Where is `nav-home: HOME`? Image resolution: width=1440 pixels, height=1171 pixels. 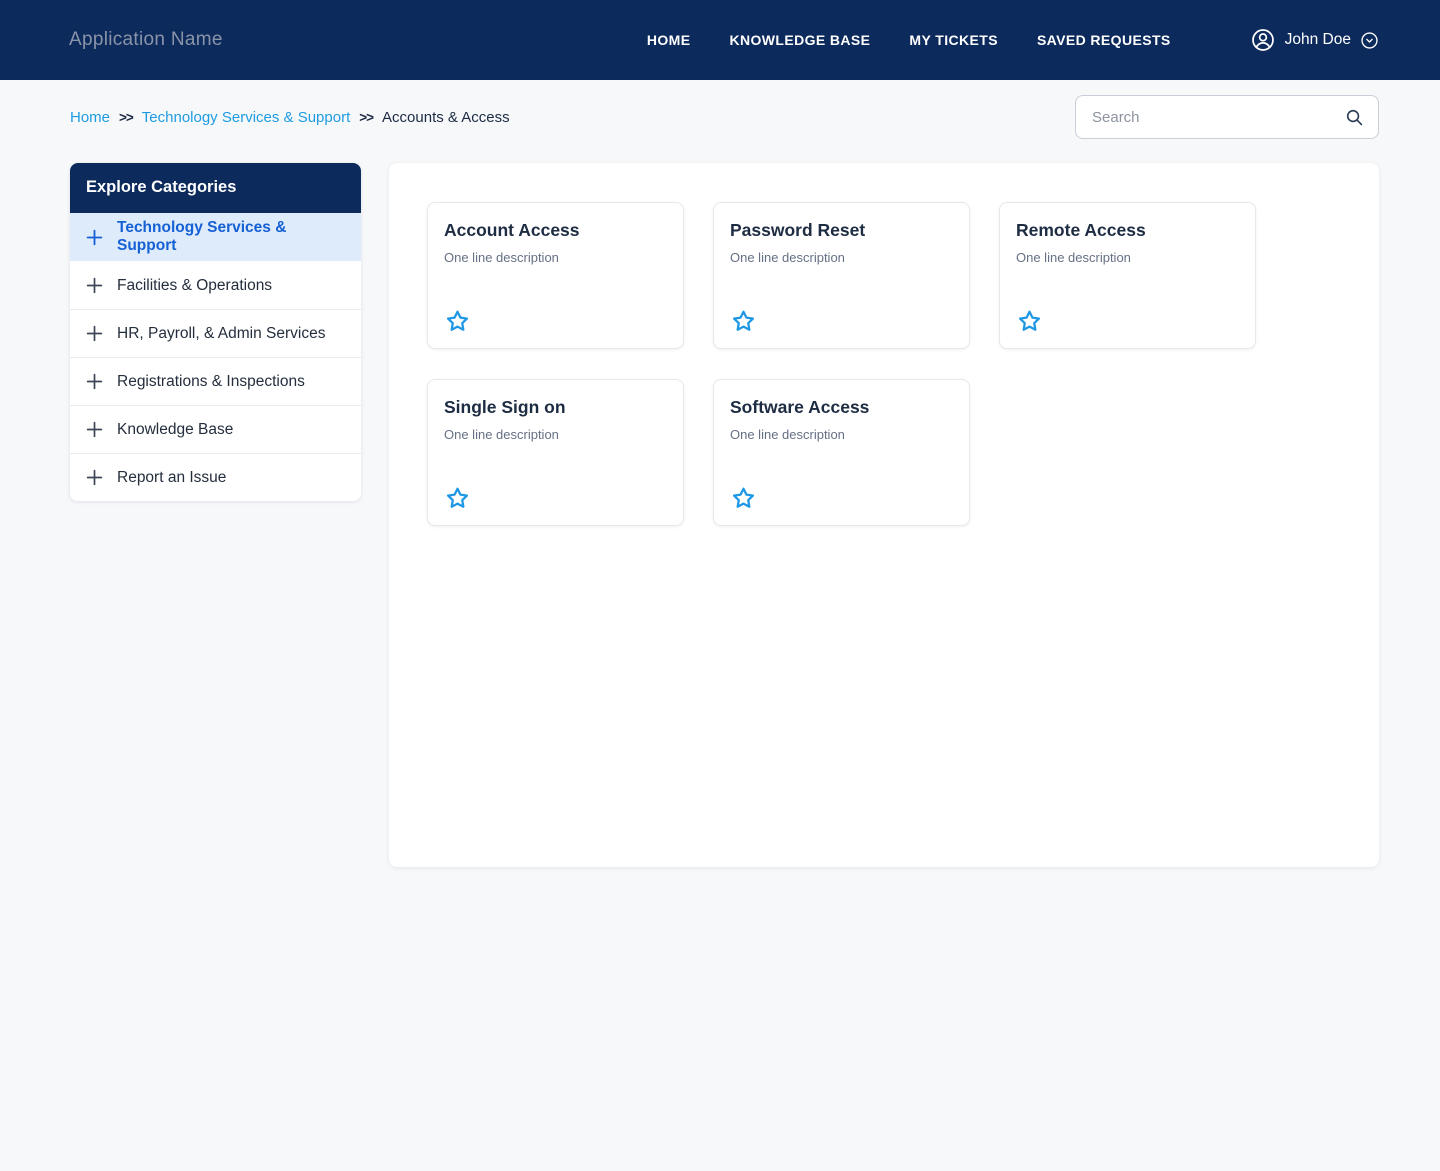
nav-home: HOME is located at coordinates (669, 40).